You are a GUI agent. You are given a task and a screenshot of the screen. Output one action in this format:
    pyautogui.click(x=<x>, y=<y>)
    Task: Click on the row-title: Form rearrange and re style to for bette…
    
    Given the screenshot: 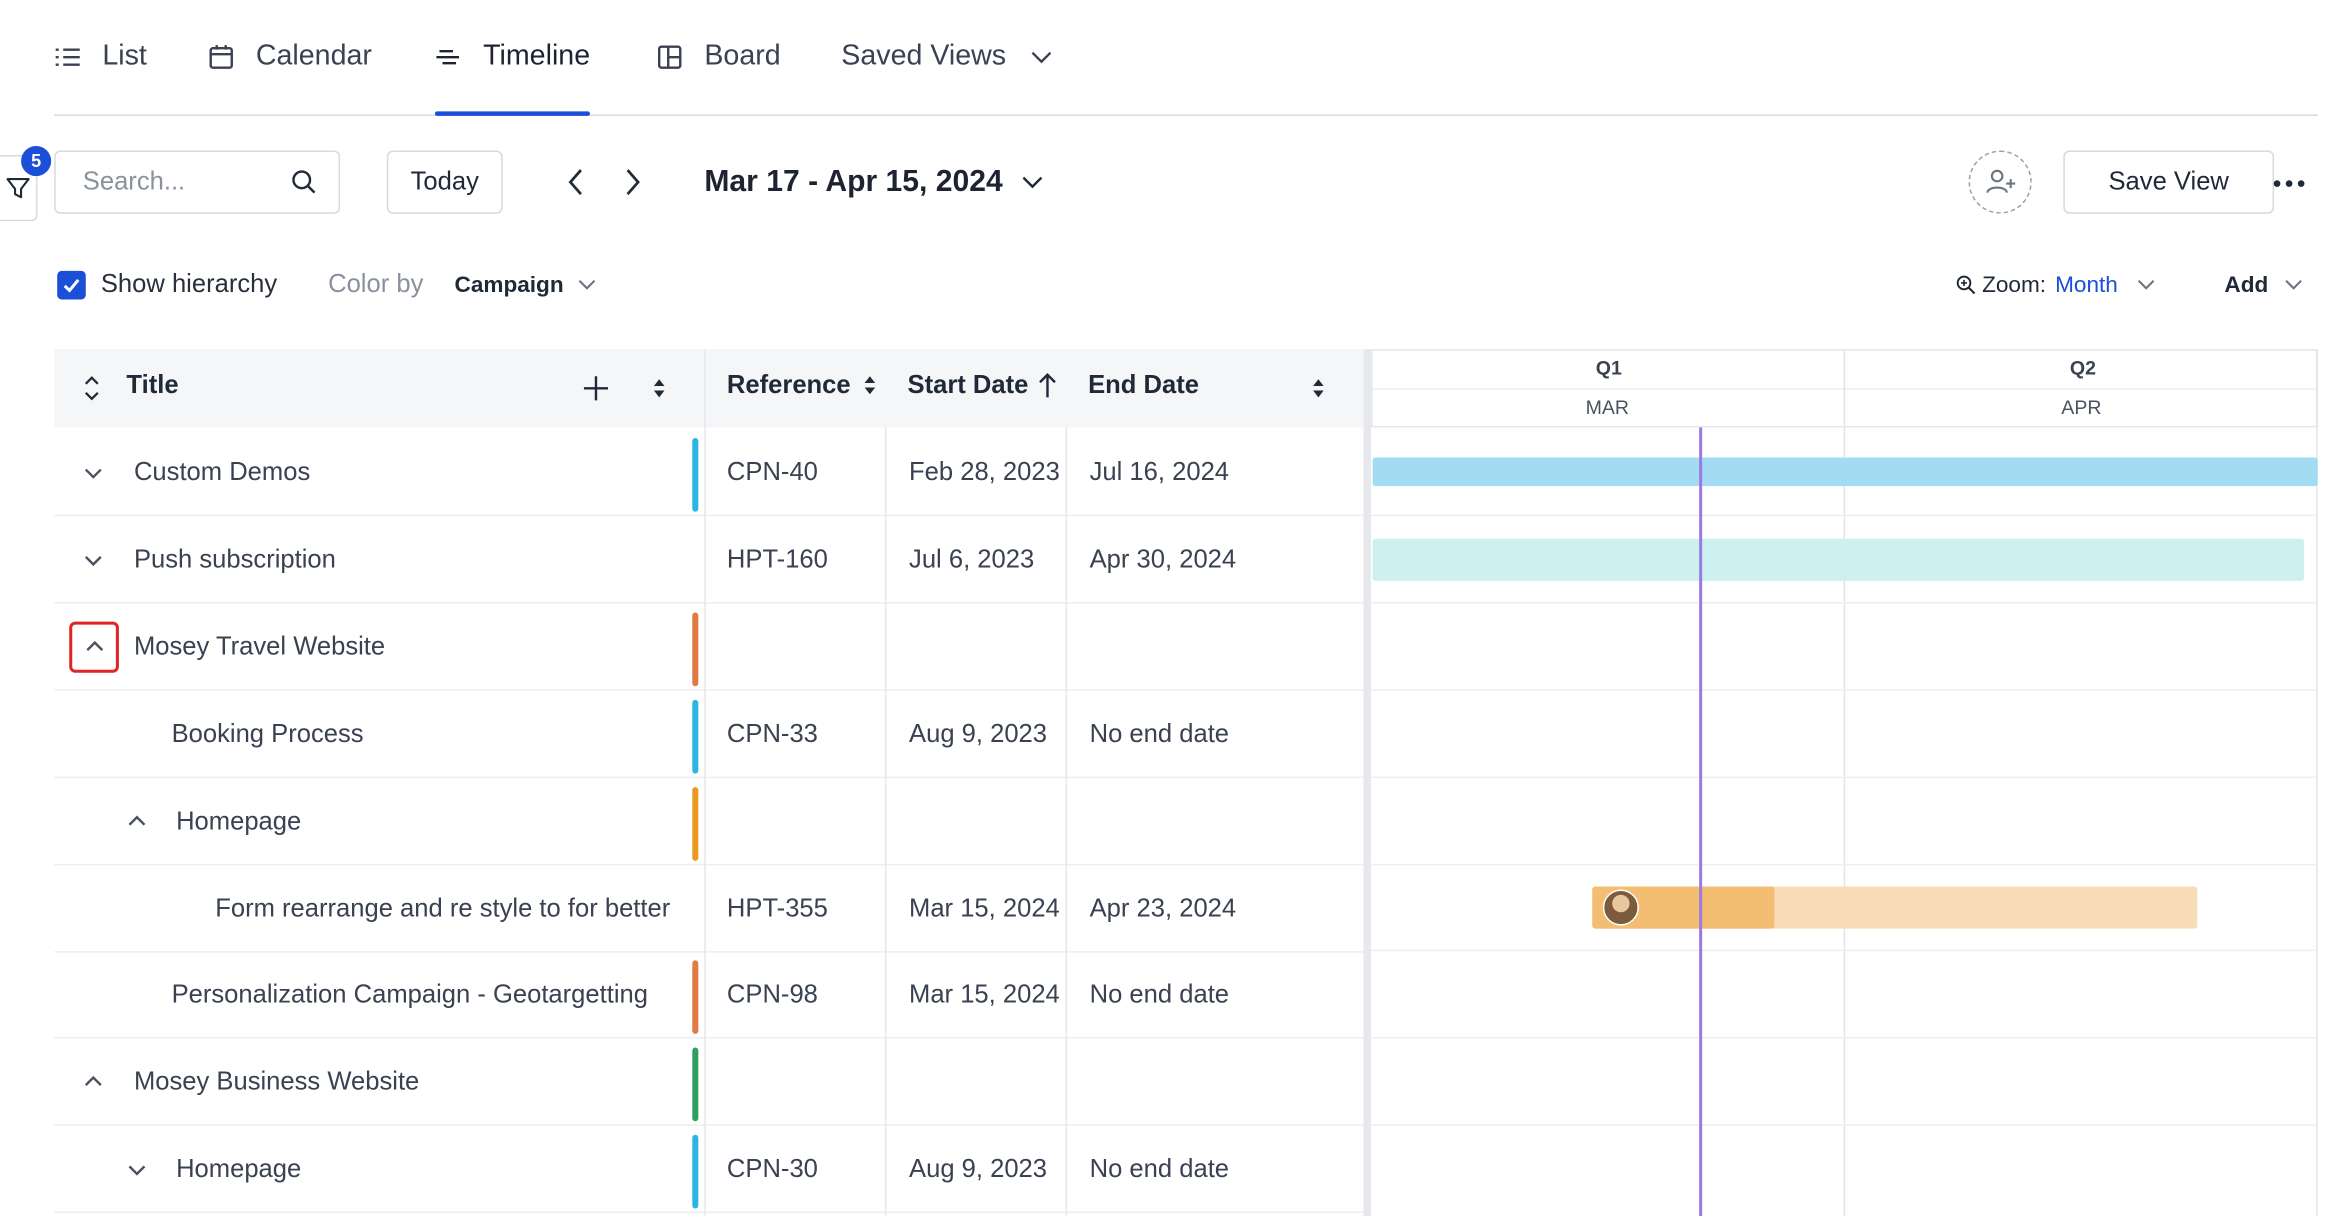 What is the action you would take?
    pyautogui.click(x=443, y=907)
    